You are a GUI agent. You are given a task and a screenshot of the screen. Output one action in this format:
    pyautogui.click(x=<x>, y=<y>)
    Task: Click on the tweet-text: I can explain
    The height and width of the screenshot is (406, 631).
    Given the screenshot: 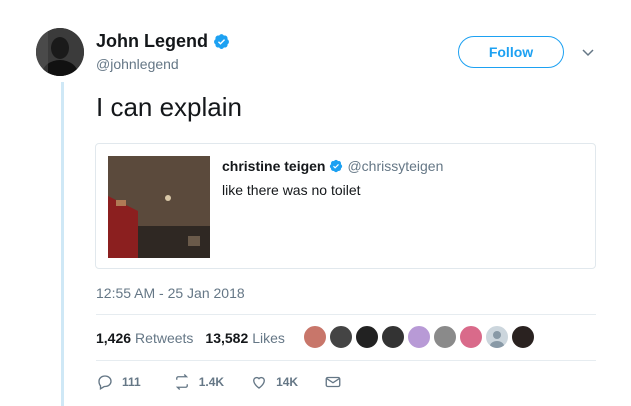 What is the action you would take?
    pyautogui.click(x=169, y=107)
    